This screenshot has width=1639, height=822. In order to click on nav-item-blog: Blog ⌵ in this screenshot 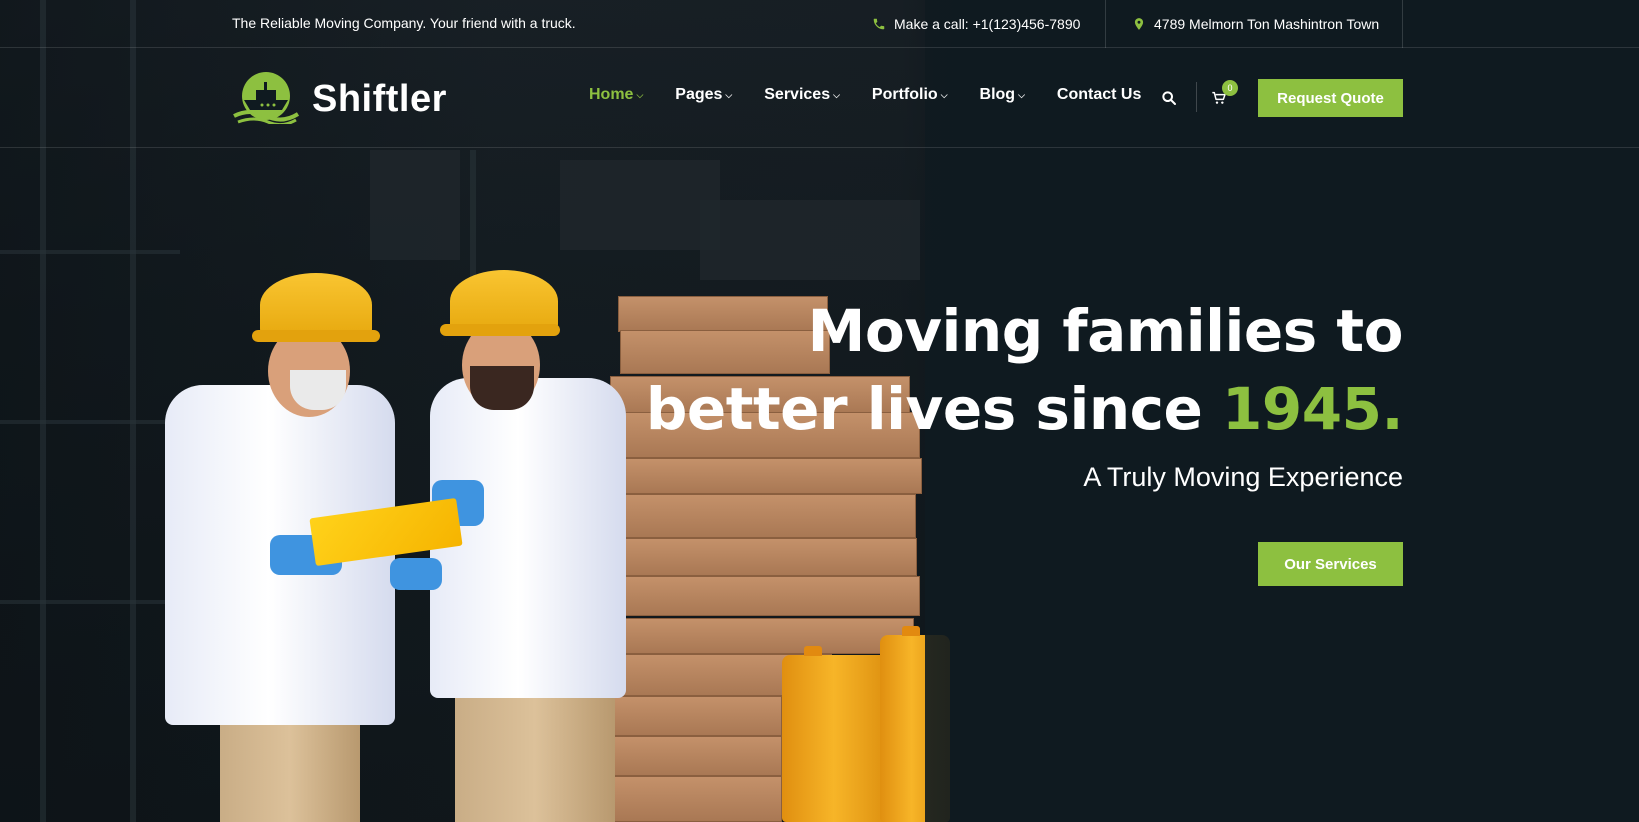, I will do `click(1002, 95)`.